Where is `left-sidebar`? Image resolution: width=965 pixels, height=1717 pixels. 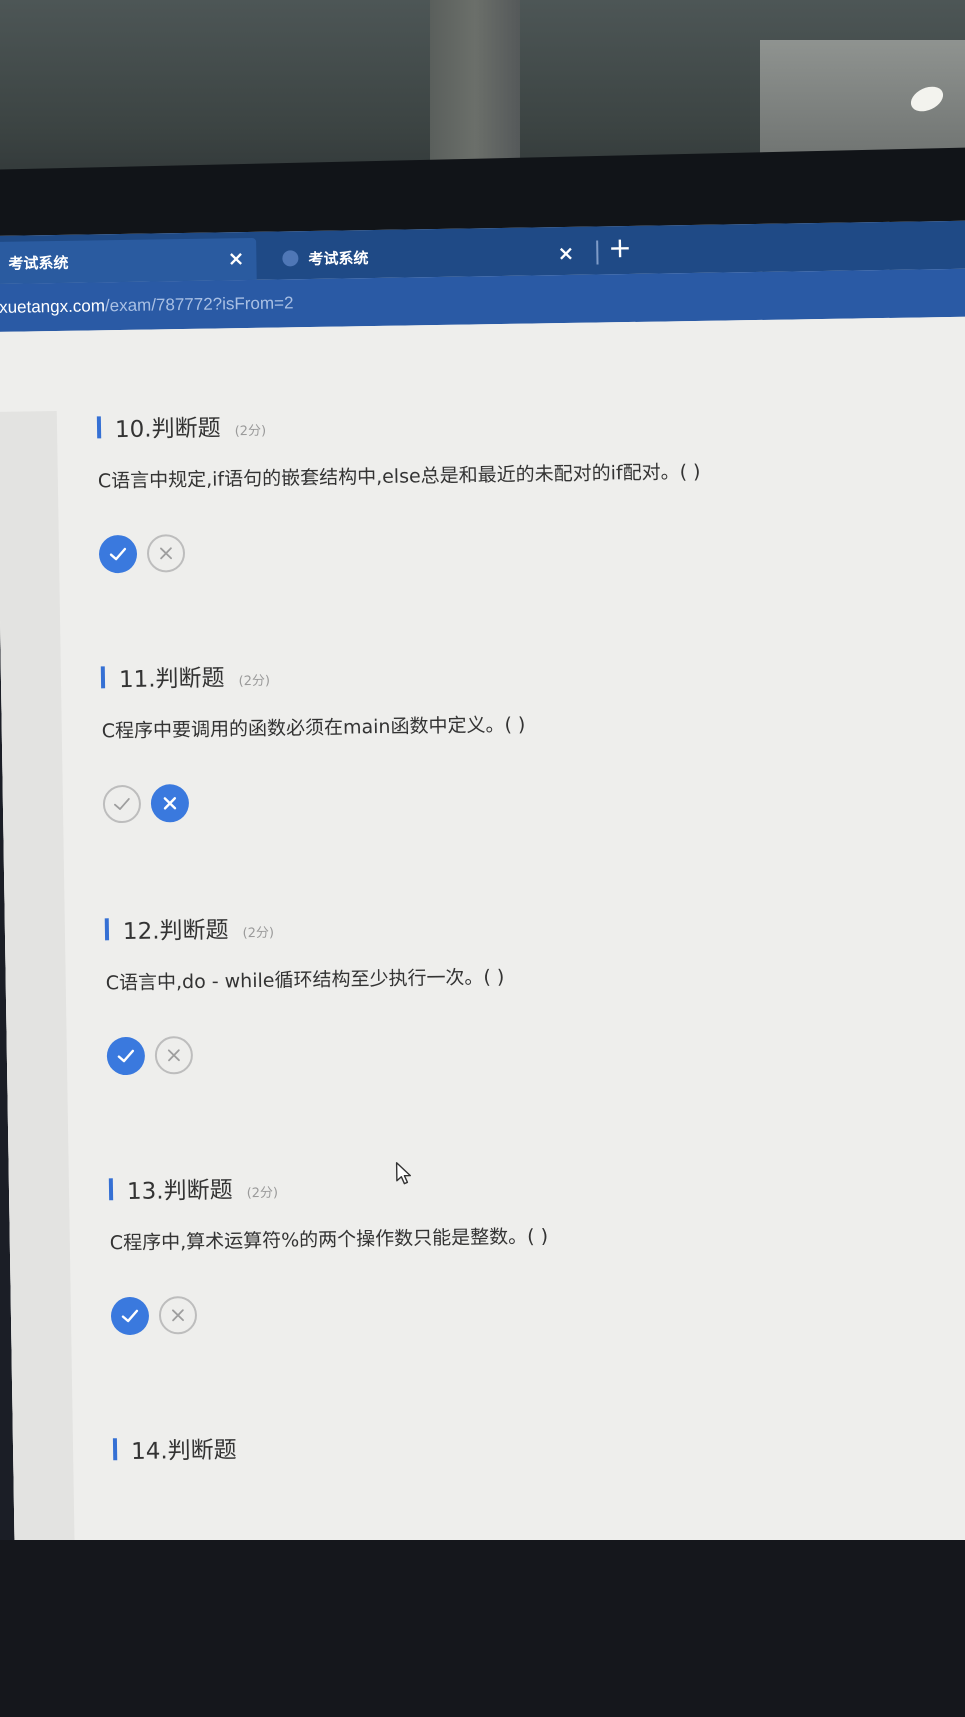 left-sidebar is located at coordinates (37, 991).